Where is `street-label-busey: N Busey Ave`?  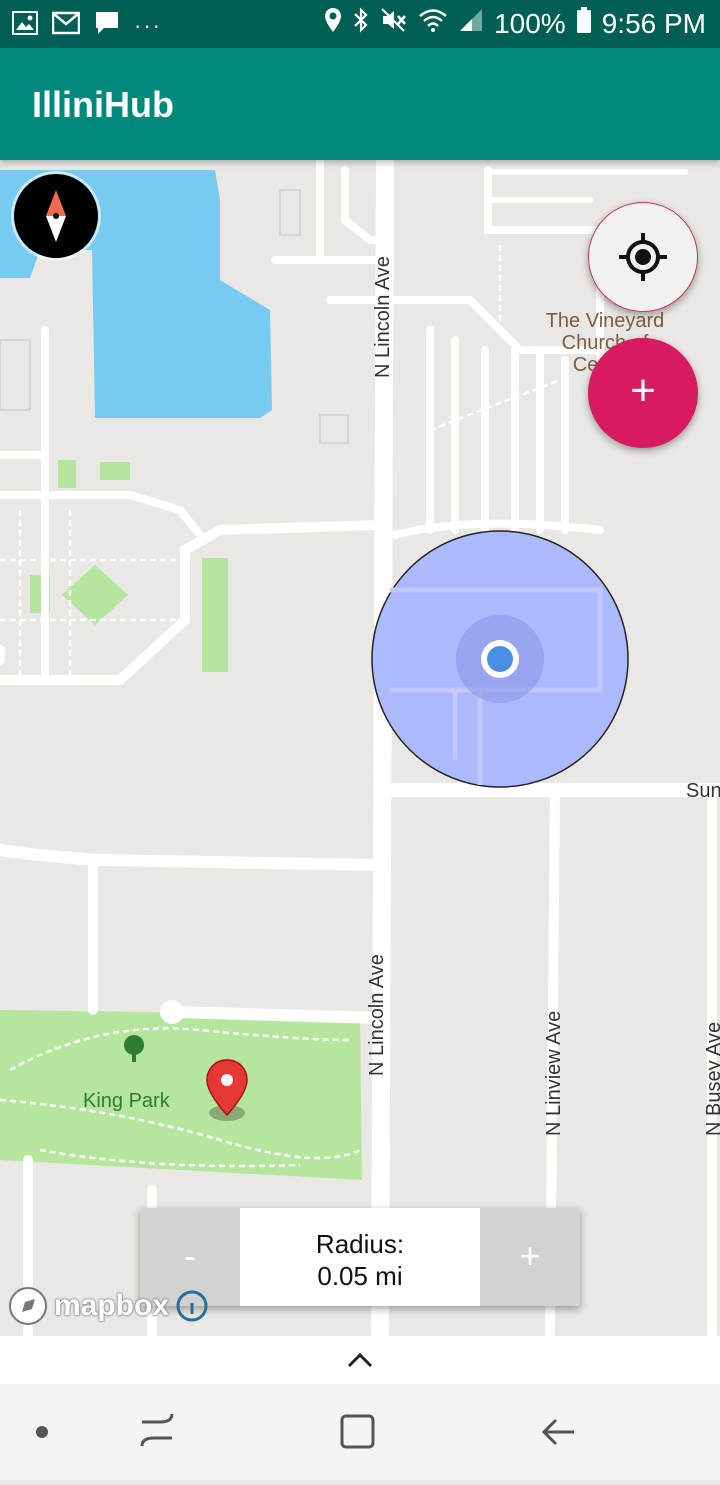 street-label-busey: N Busey Ave is located at coordinates (711, 1078).